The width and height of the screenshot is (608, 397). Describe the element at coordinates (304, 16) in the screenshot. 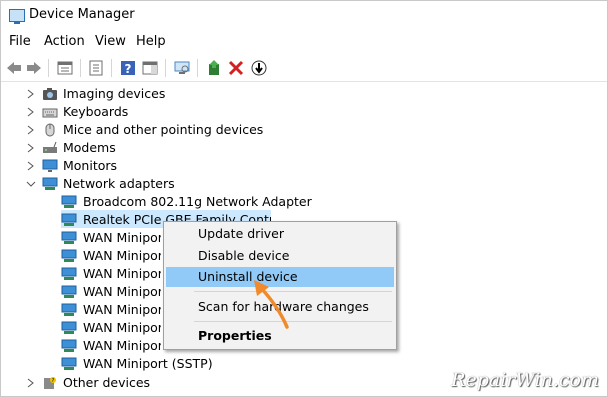

I see `title-bar: Device Manager` at that location.